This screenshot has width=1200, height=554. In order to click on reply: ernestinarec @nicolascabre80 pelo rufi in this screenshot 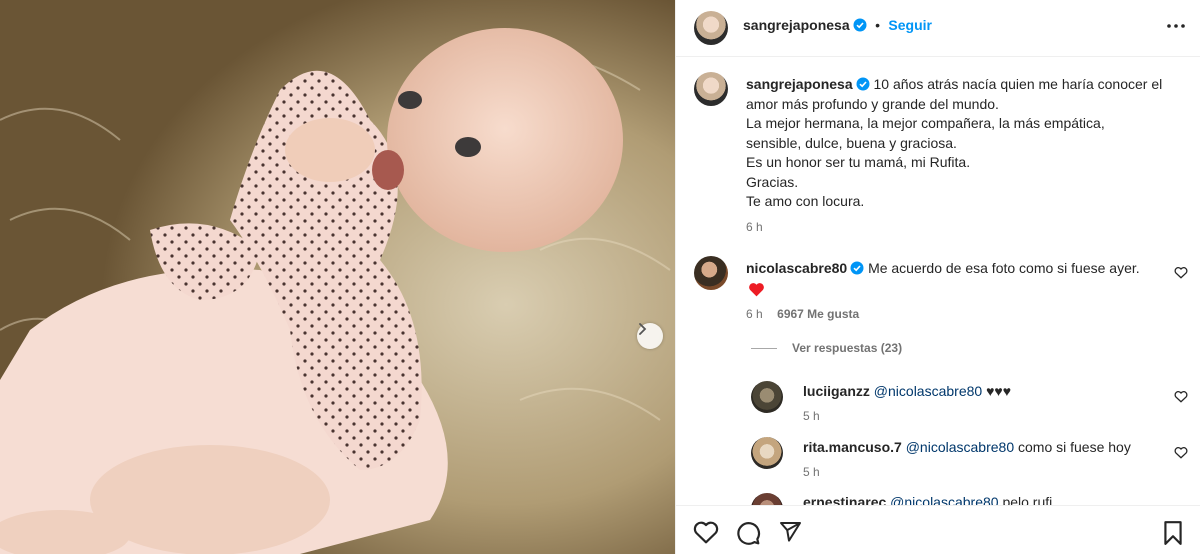, I will do `click(927, 499)`.